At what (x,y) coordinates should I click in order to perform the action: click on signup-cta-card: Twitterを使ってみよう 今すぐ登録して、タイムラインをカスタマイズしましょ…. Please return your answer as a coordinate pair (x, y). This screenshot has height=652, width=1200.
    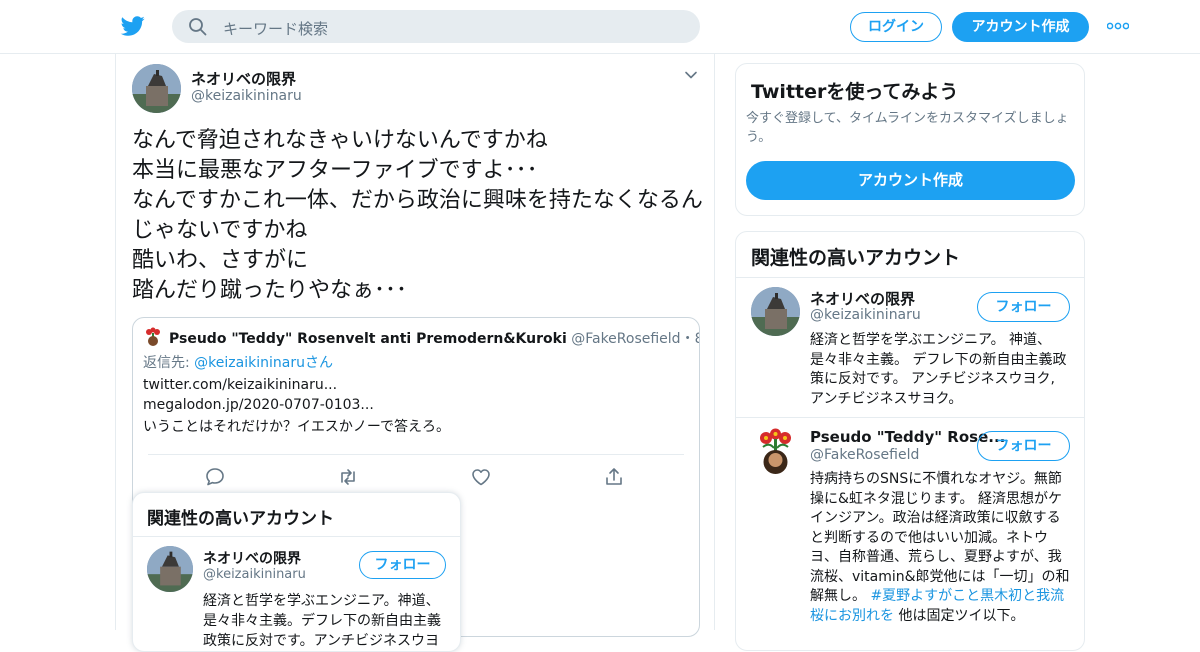
    Looking at the image, I should click on (910, 139).